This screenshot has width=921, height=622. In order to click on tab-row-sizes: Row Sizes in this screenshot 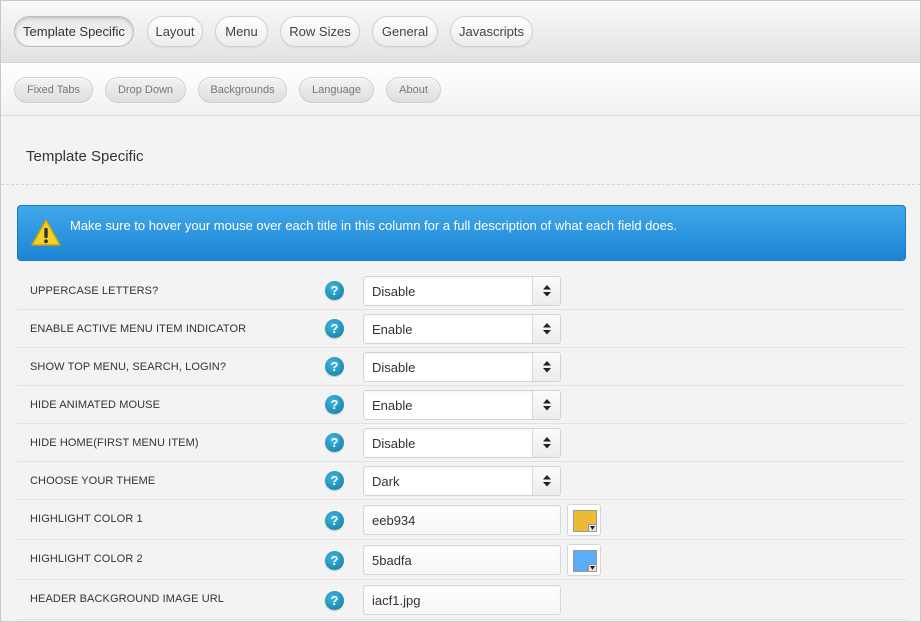, I will do `click(320, 31)`.